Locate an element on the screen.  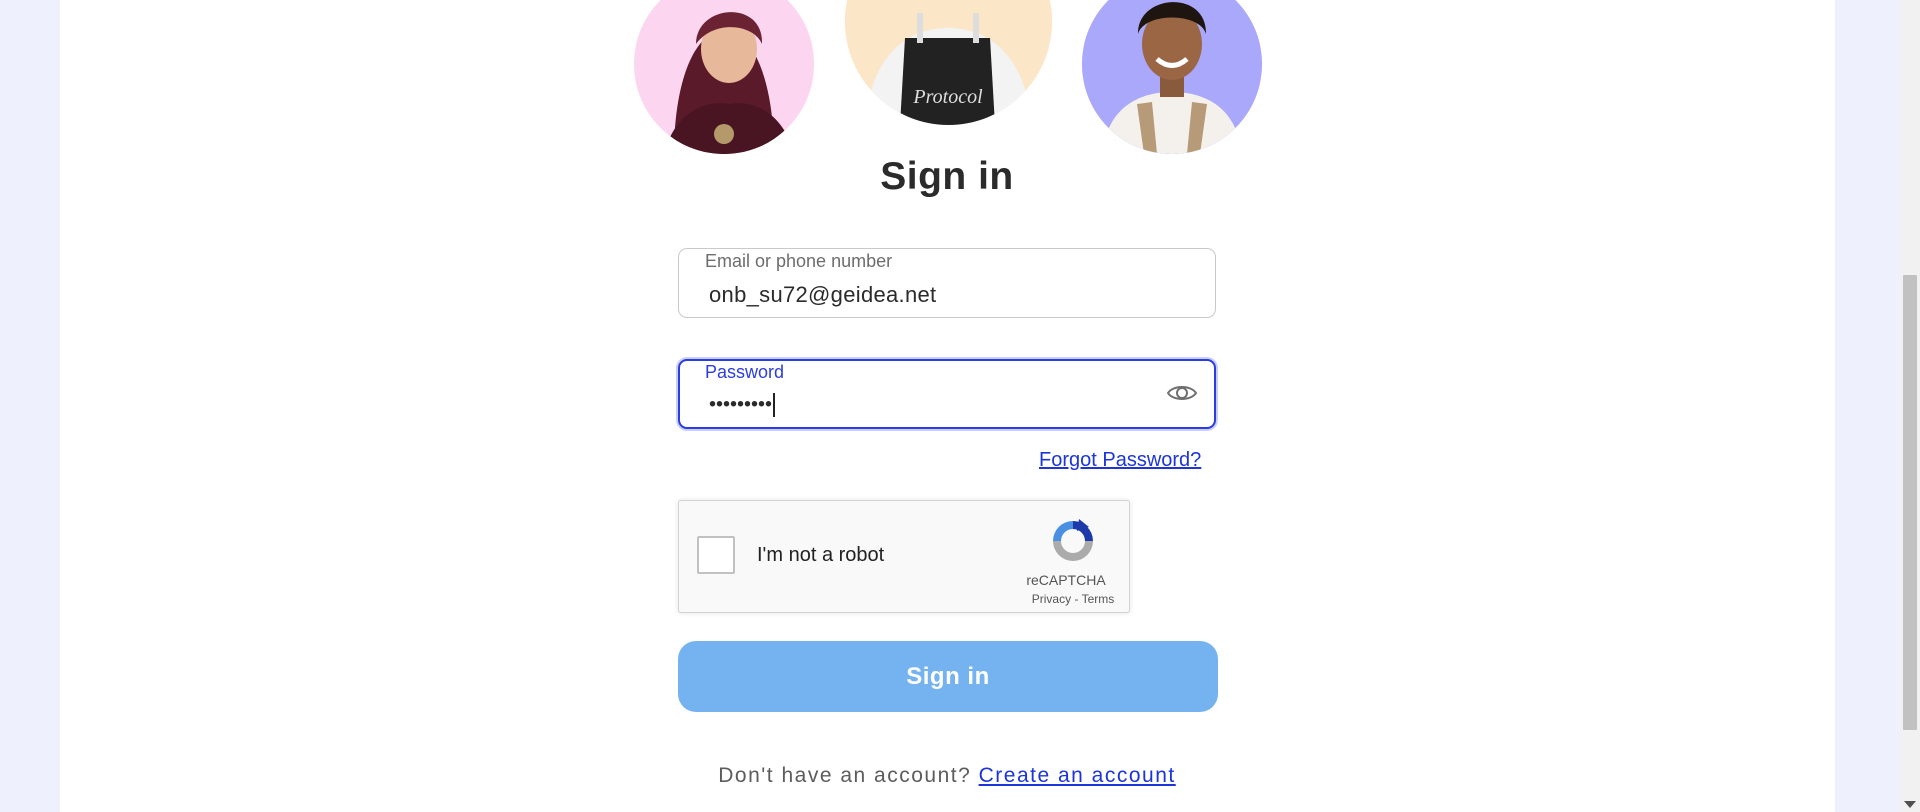
sign-in-button: Sign in is located at coordinates (948, 676).